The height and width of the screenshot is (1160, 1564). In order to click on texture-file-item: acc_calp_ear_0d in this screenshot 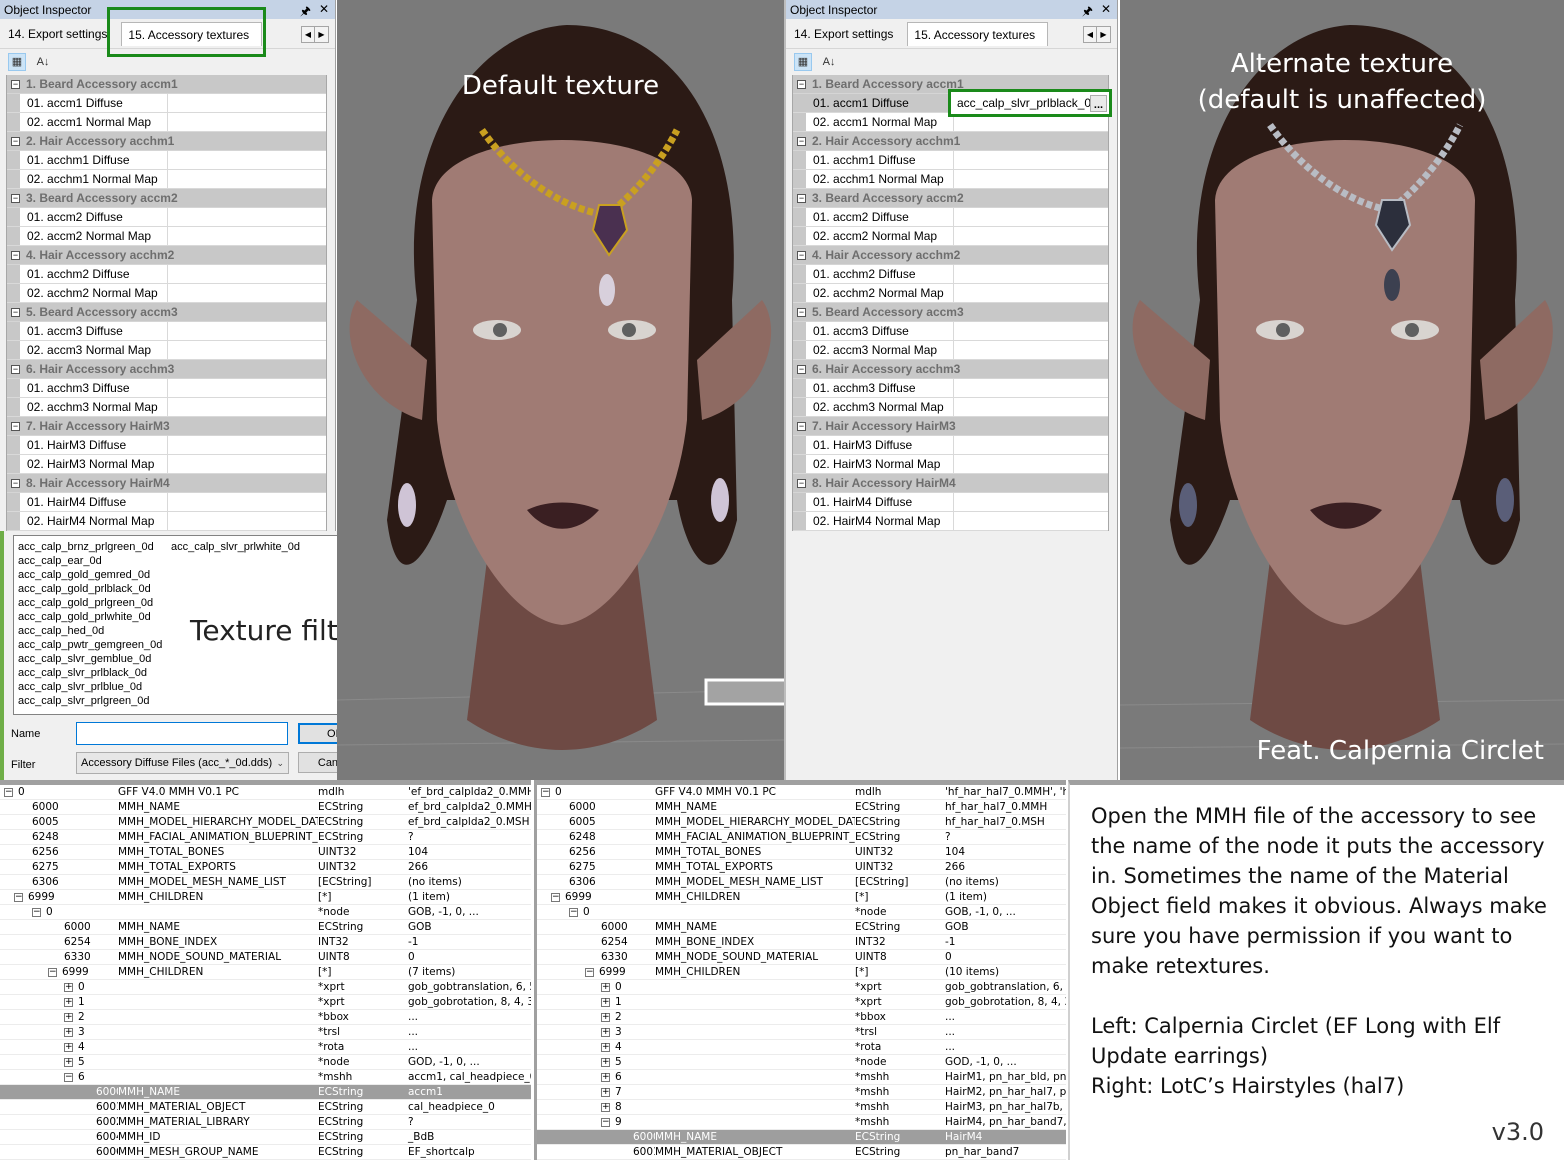, I will do `click(90, 561)`.